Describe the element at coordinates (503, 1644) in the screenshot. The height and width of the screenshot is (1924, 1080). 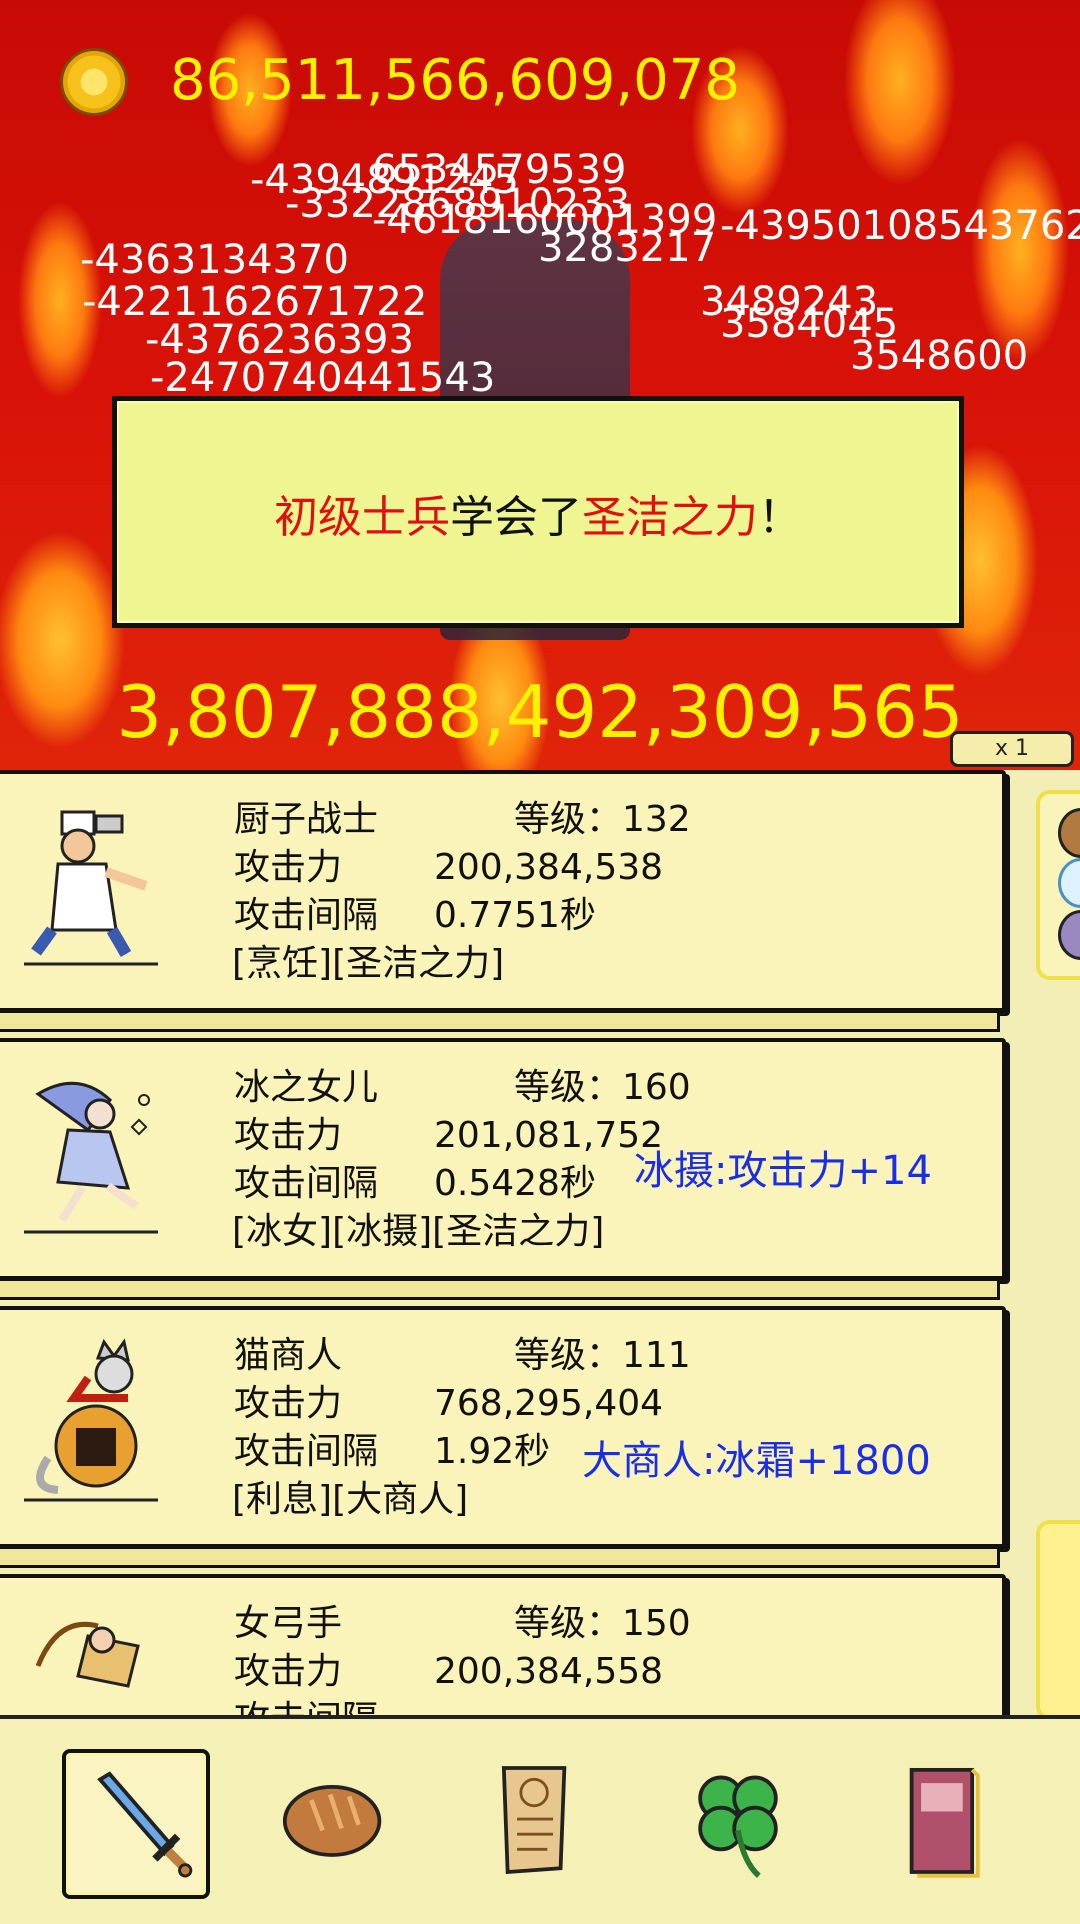
I see `hero-card-archer: 女弓手 等级：150 攻击力 200,384,558 攻击间隔` at that location.